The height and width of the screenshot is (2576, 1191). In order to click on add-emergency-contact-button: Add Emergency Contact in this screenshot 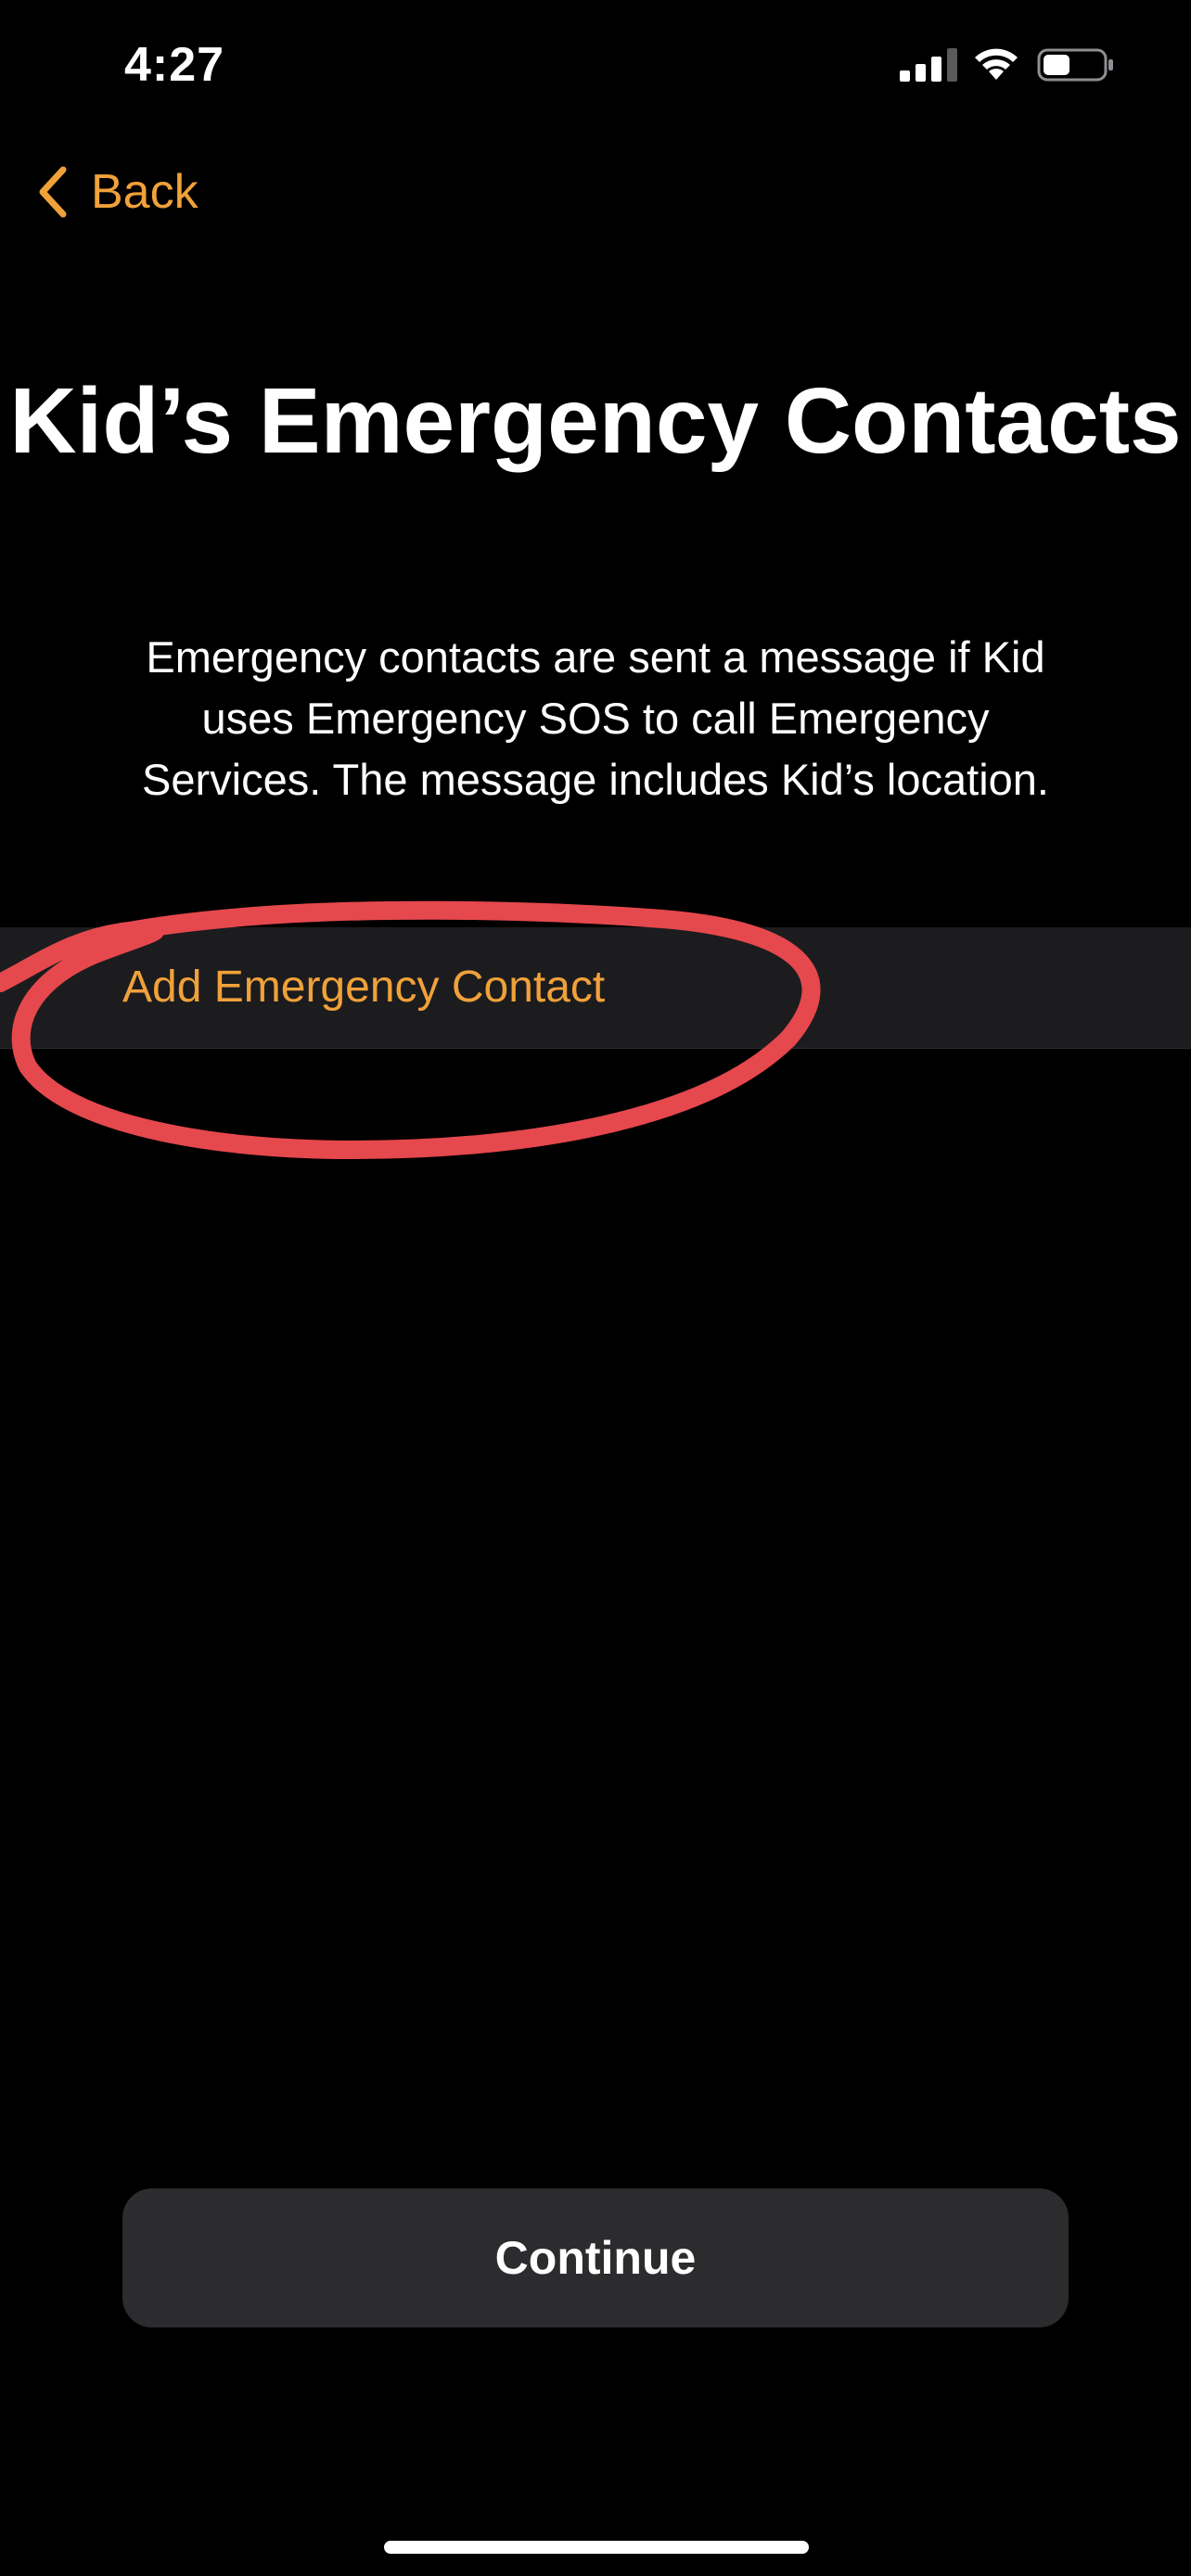, I will do `click(363, 988)`.